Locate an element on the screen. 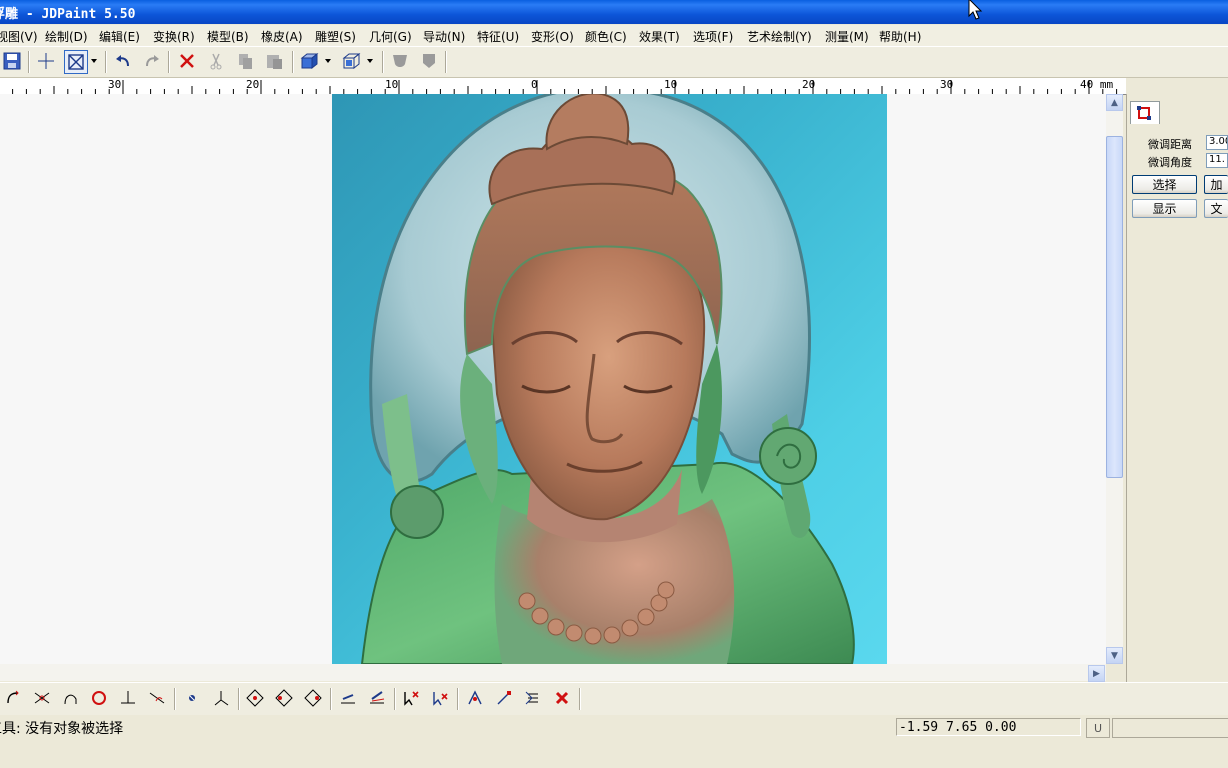 The image size is (1228, 768). menu-sculpt: 雕塑(S) is located at coordinates (335, 36).